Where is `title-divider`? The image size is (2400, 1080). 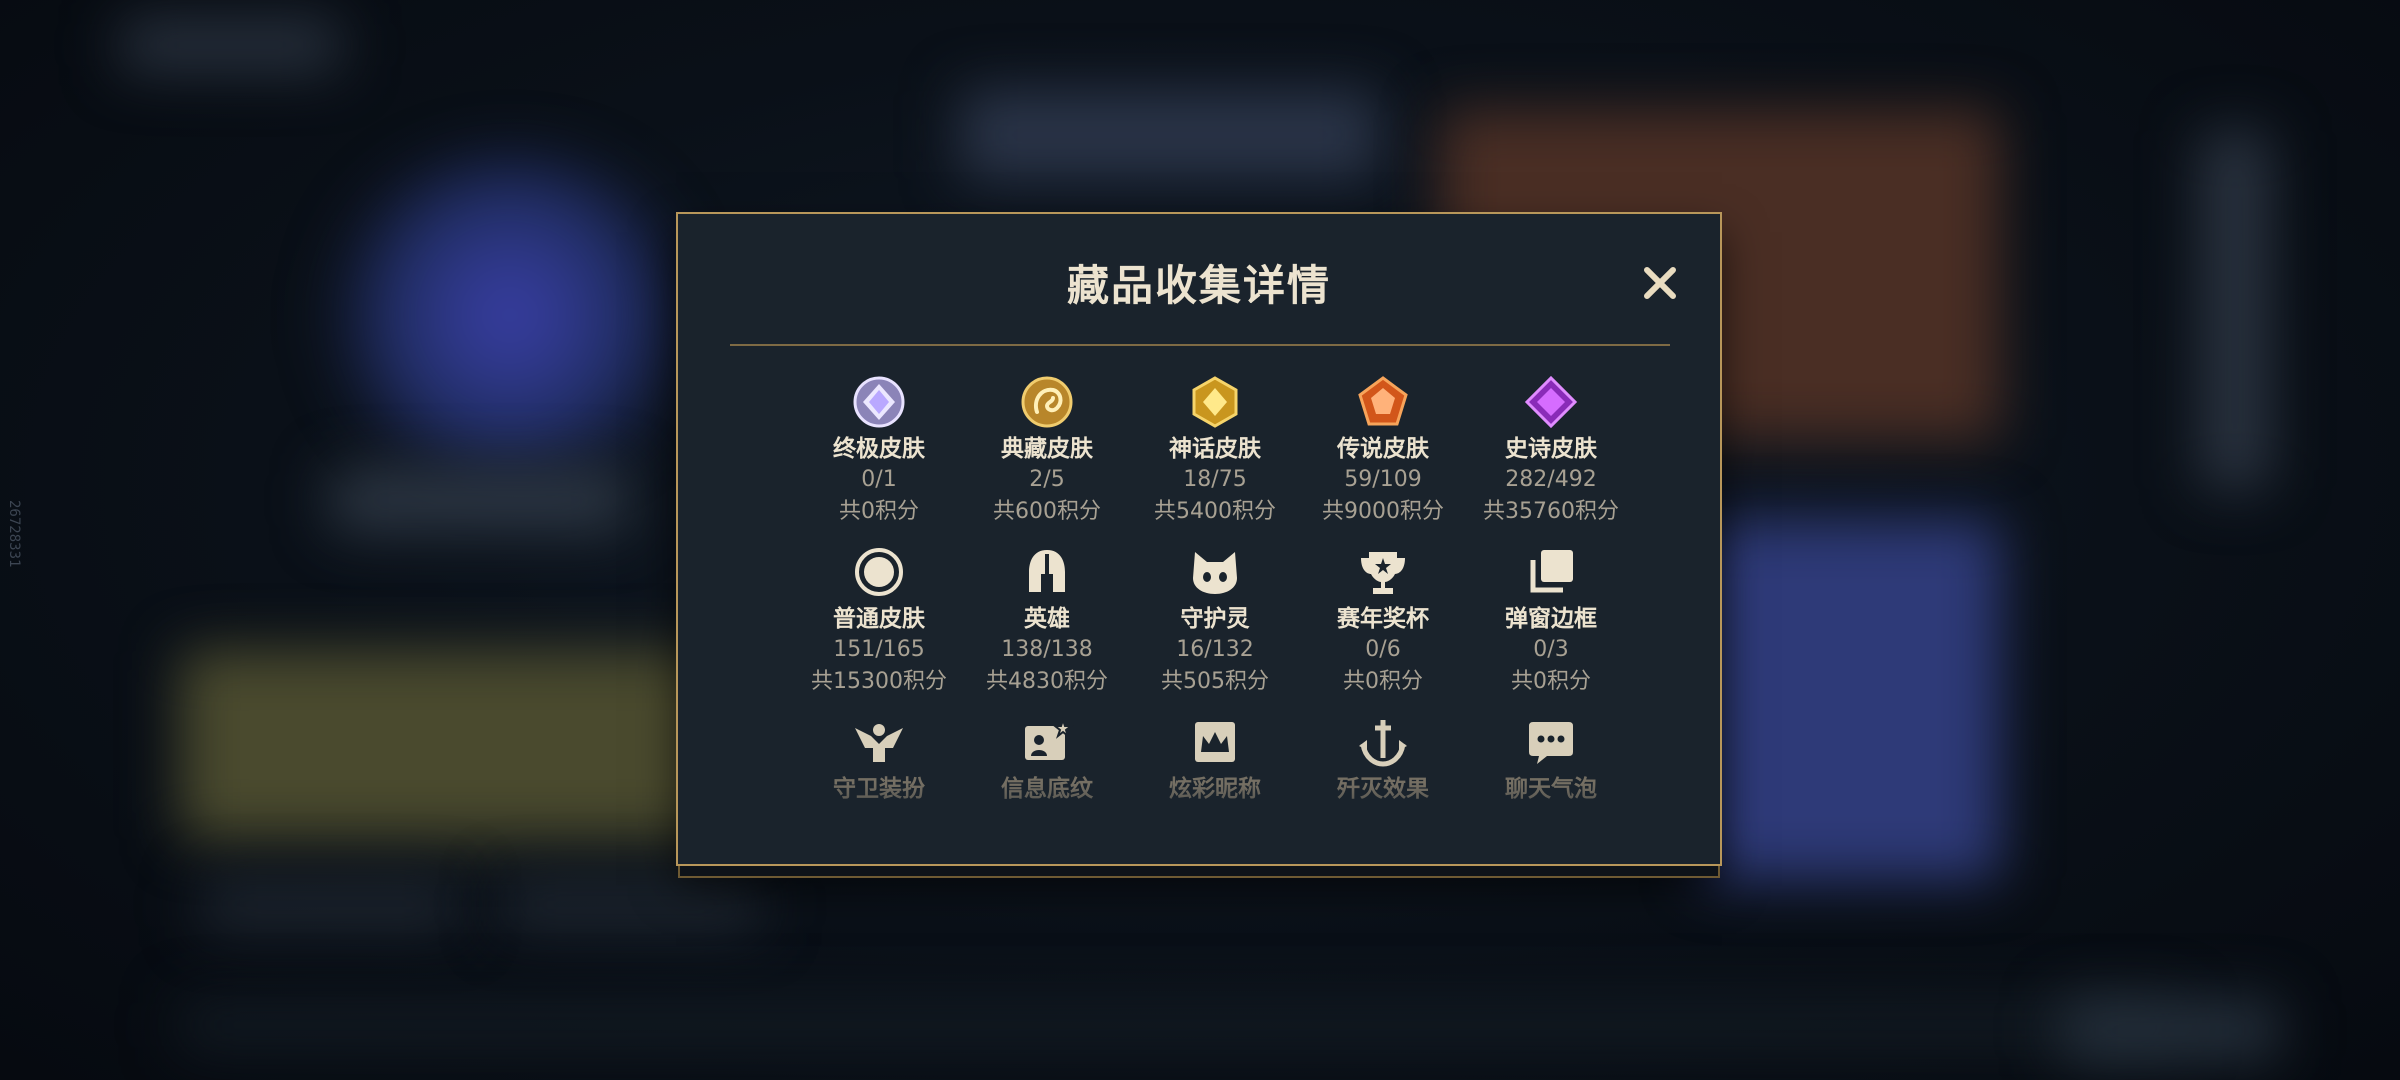 title-divider is located at coordinates (1200, 345).